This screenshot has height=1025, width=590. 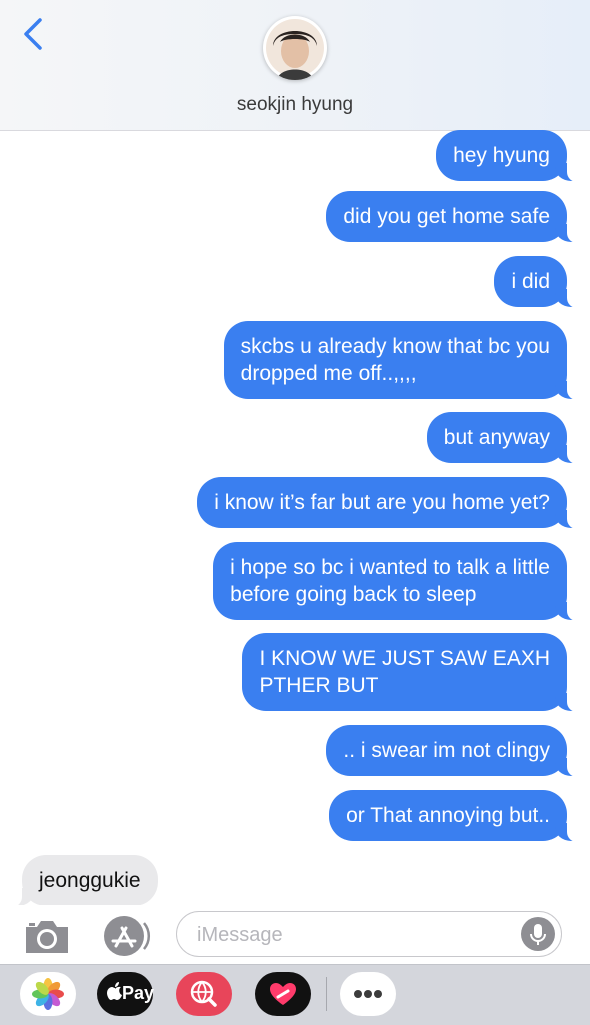 I want to click on more-apps-button, so click(x=368, y=994).